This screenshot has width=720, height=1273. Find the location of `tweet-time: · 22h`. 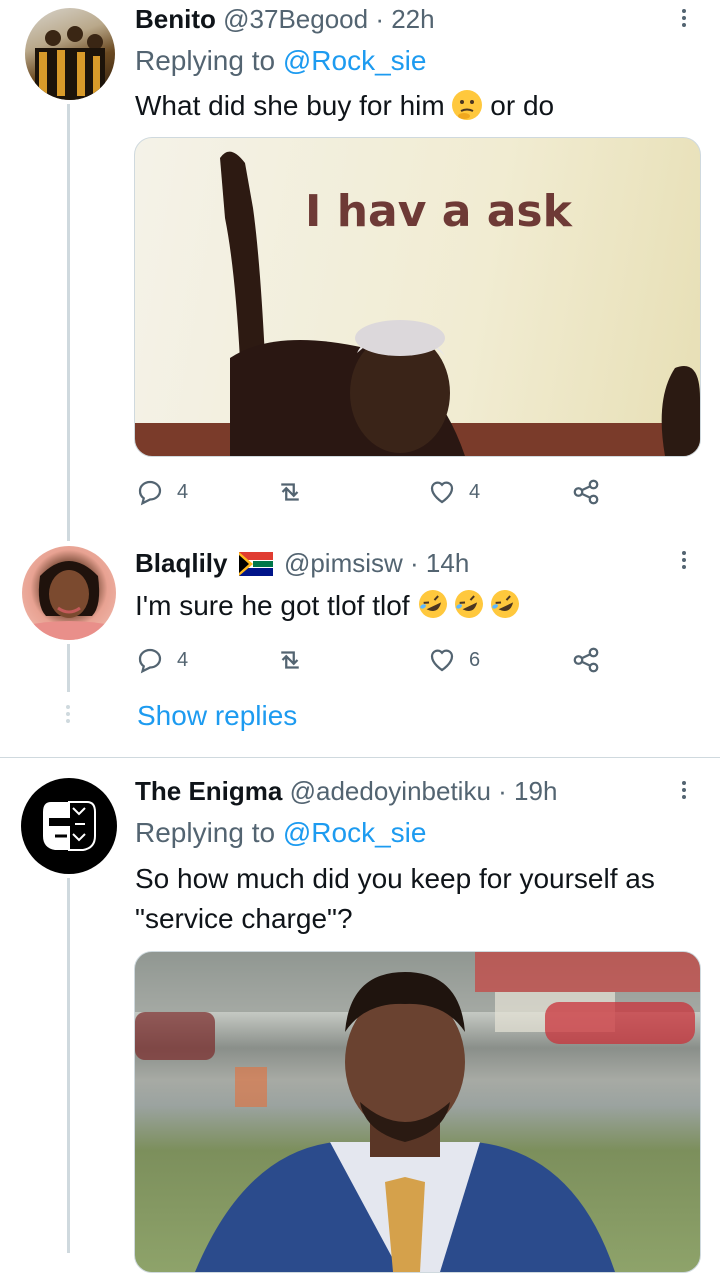

tweet-time: · 22h is located at coordinates (404, 19).